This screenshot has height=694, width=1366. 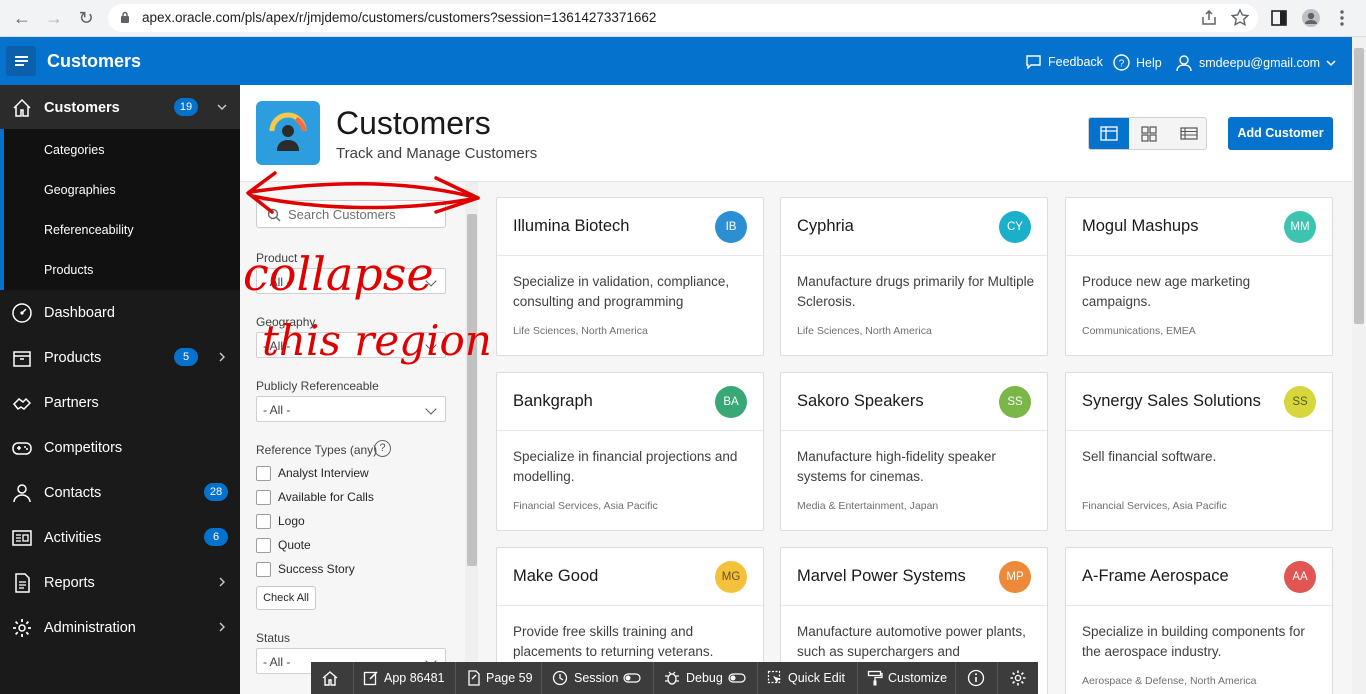 I want to click on card-initials: MP, so click(x=1015, y=577).